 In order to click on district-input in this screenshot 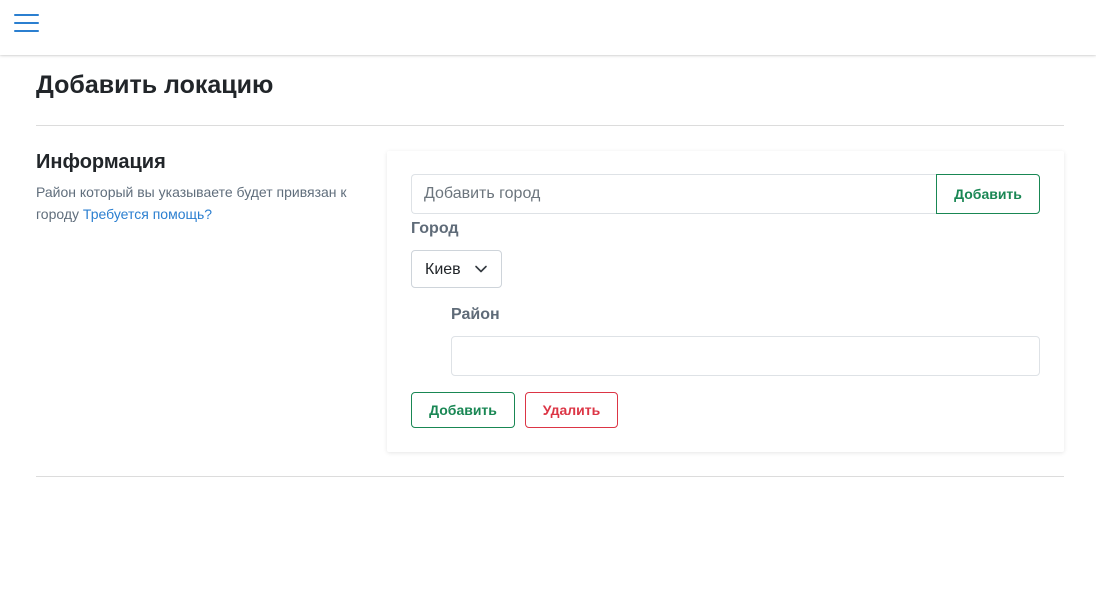, I will do `click(745, 356)`.